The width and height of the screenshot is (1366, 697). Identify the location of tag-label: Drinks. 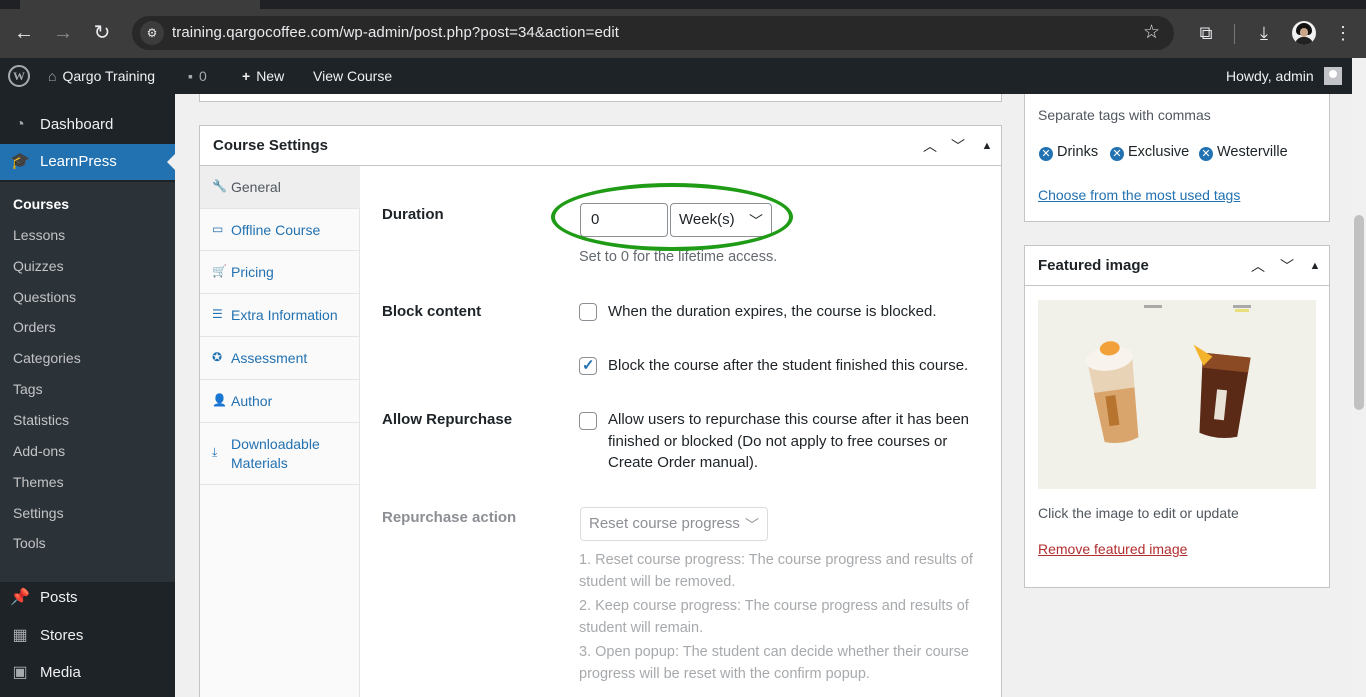
(1078, 152).